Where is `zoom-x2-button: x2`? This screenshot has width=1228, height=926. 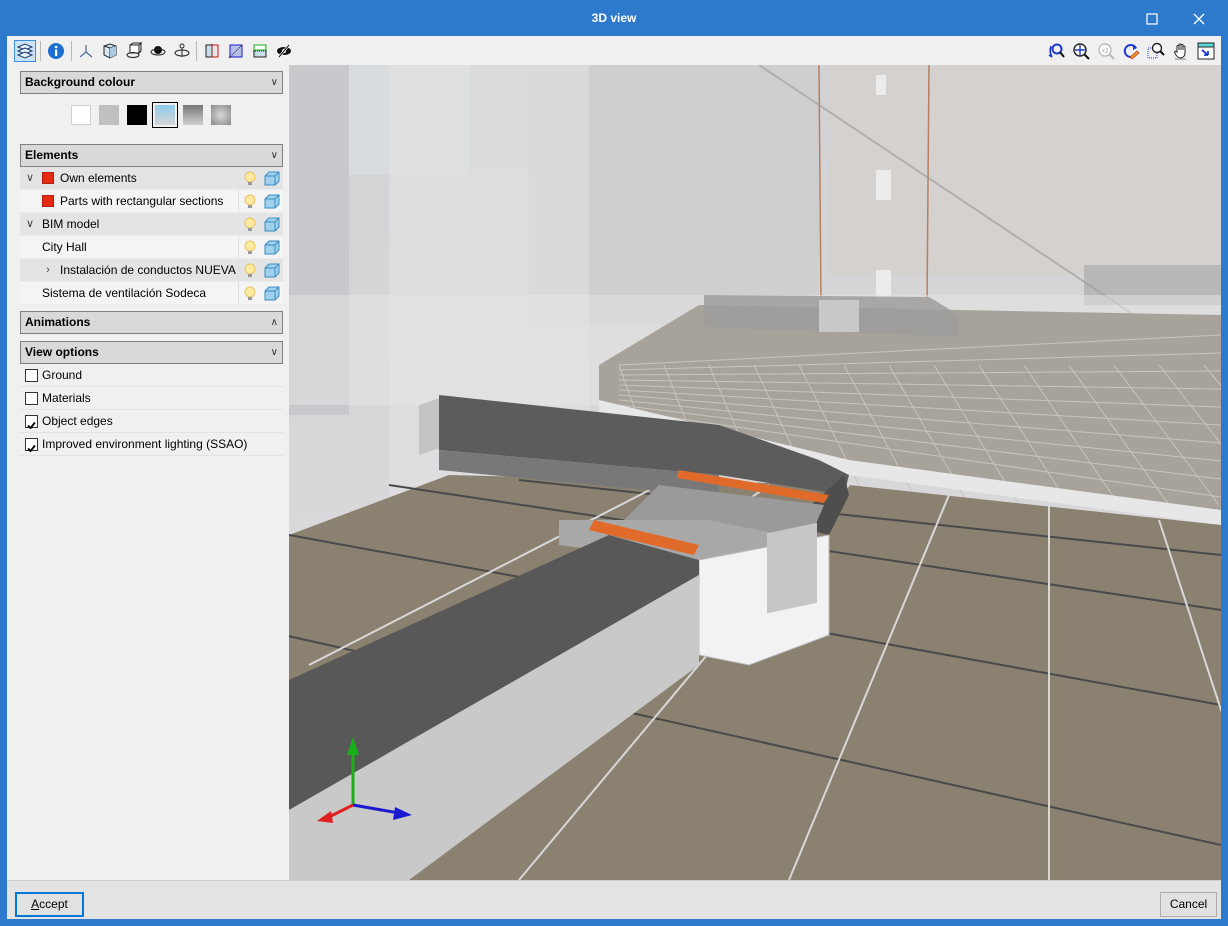 zoom-x2-button: x2 is located at coordinates (1106, 51).